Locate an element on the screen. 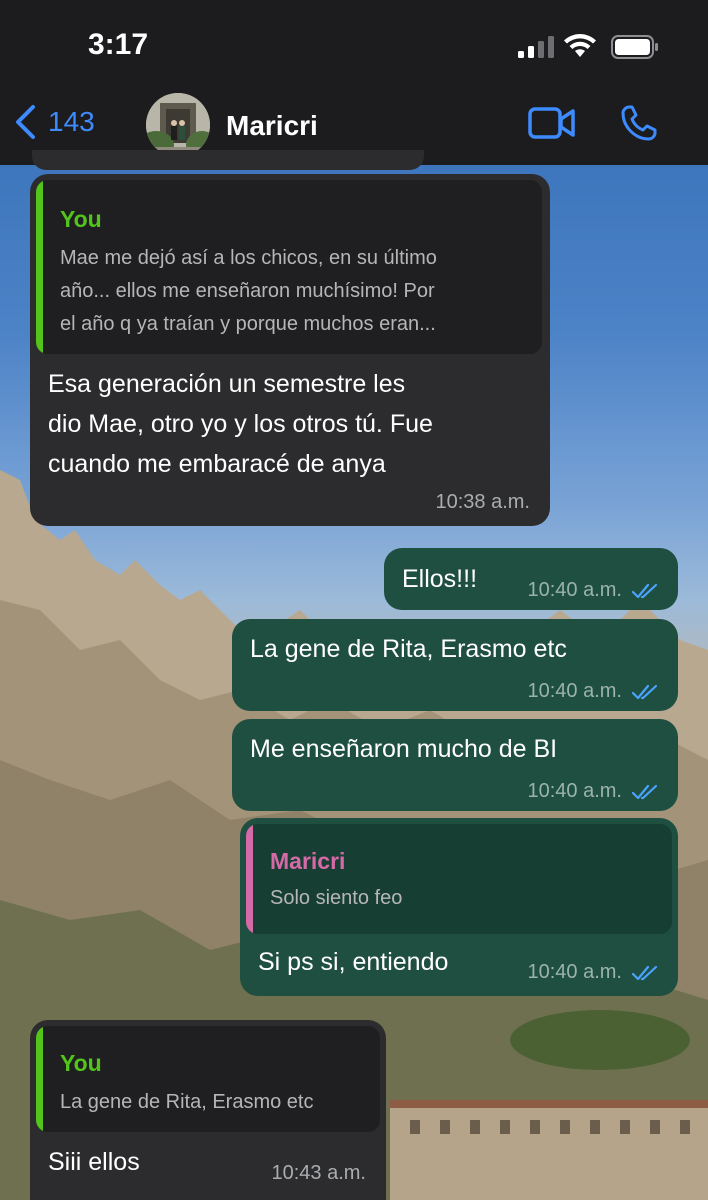  chevron-left-icon is located at coordinates (25, 122).